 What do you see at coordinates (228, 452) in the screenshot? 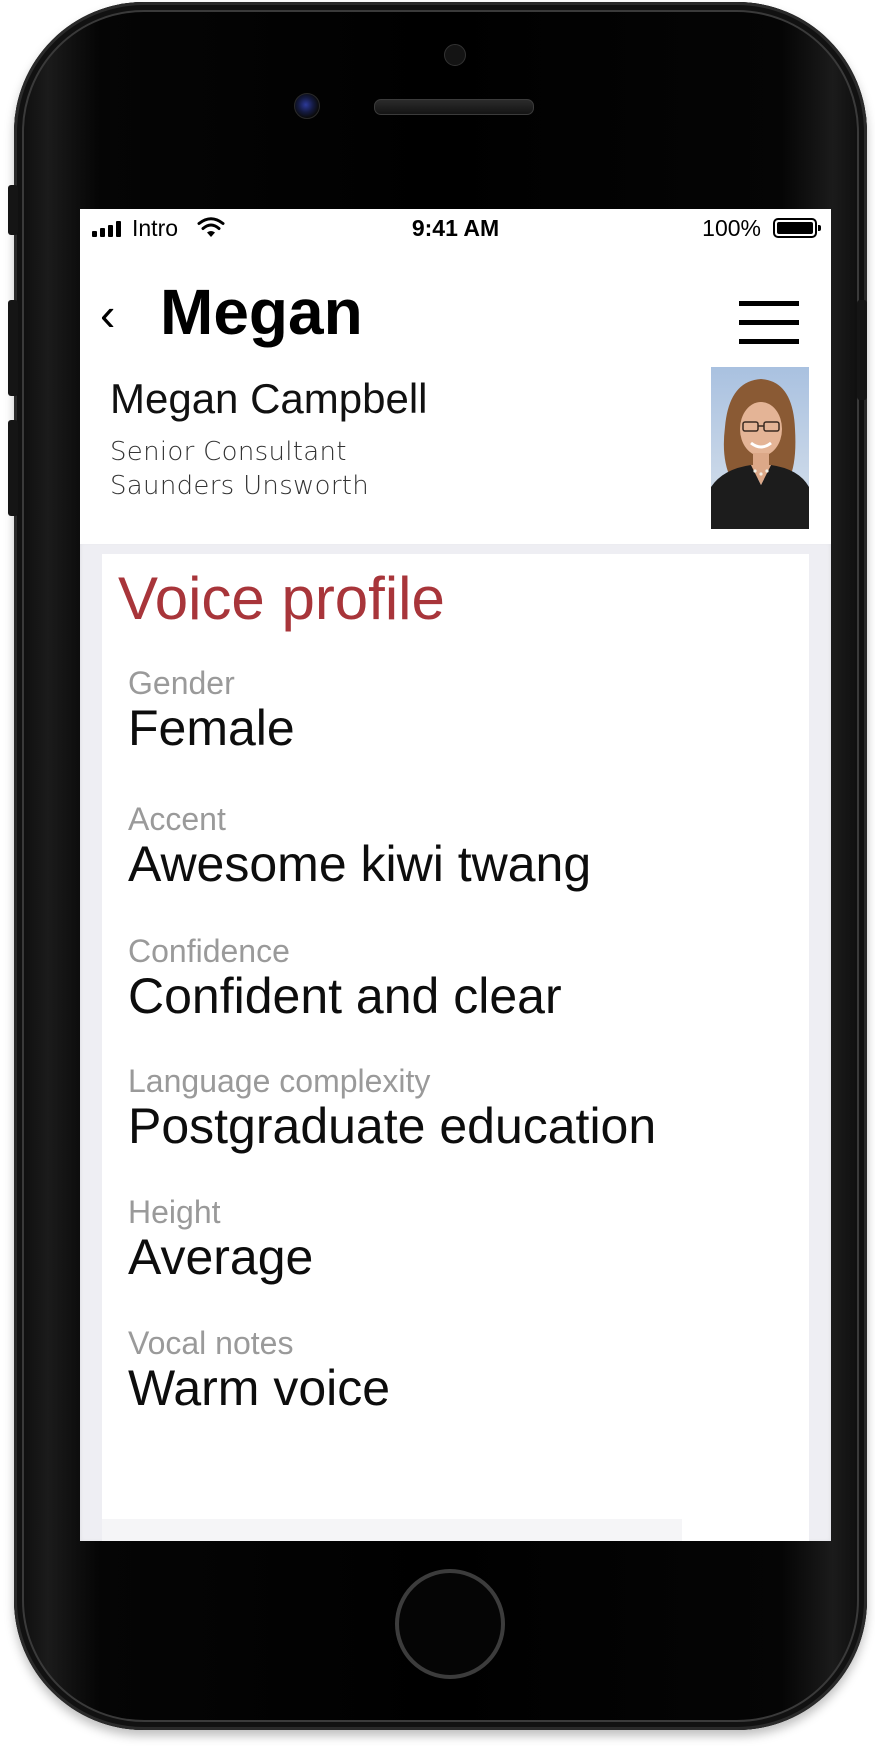
I see `contact-role: Senior Consultant` at bounding box center [228, 452].